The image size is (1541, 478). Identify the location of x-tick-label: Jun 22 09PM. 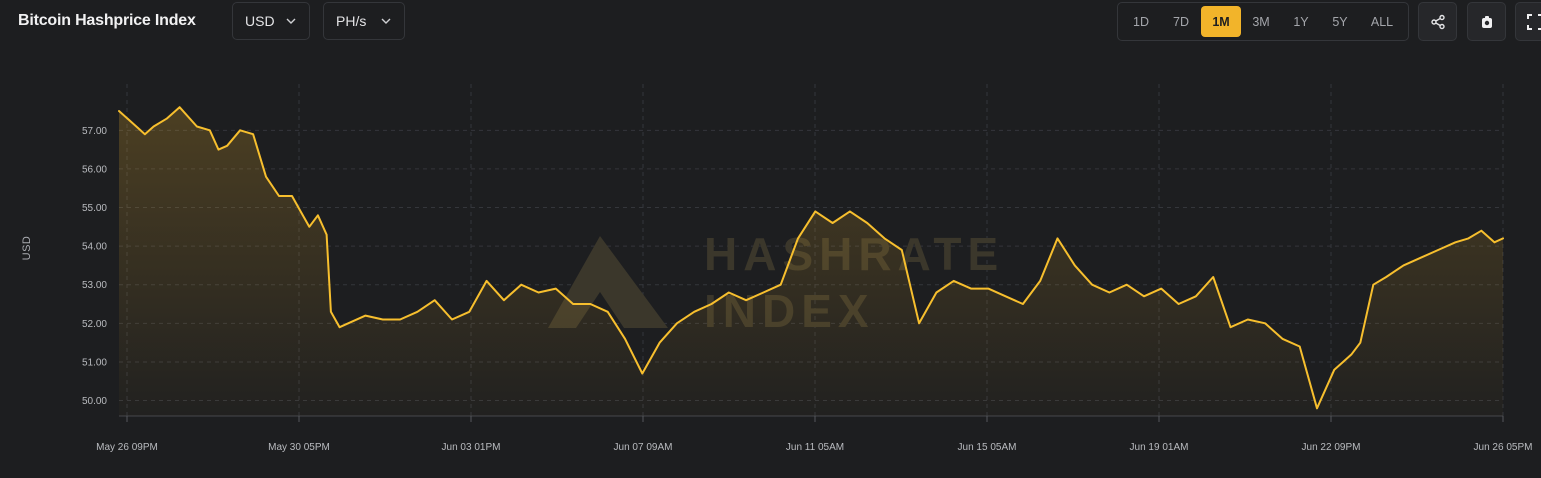
(1331, 447).